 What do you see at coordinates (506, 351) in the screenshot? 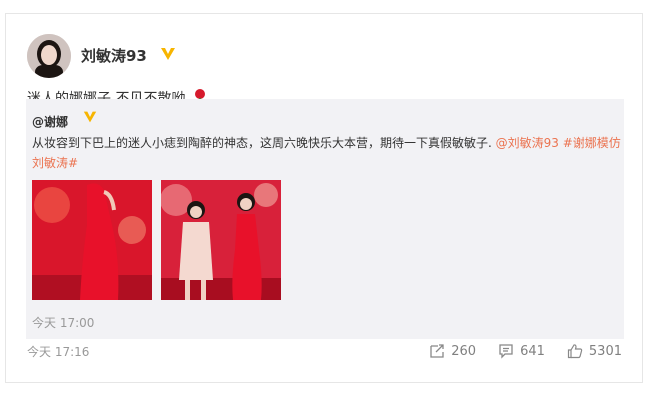
I see `comment-icon` at bounding box center [506, 351].